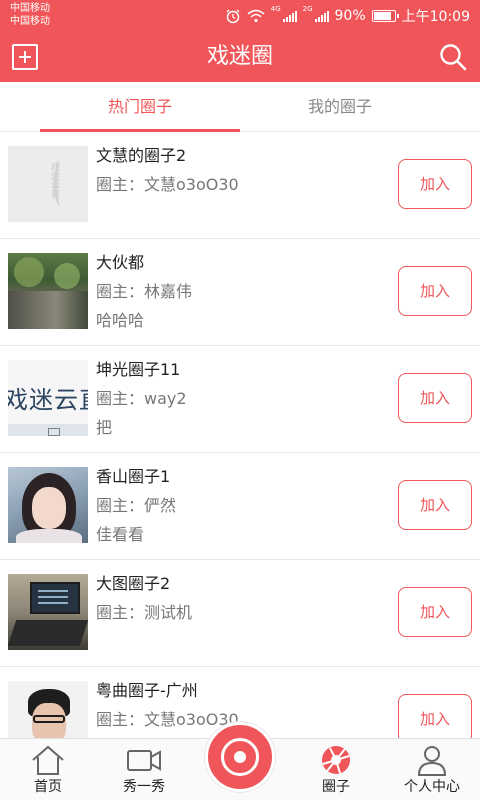 This screenshot has height=800, width=480. I want to click on clock: 上午10:09, so click(435, 17).